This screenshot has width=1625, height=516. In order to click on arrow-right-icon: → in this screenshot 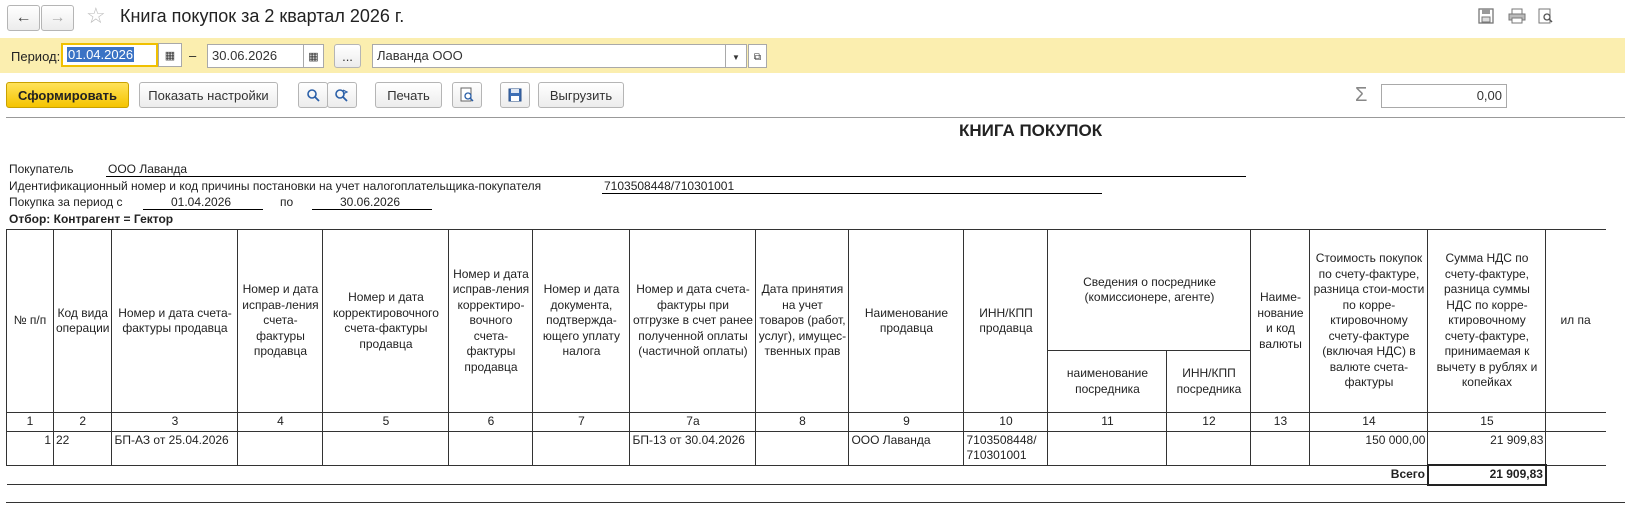, I will do `click(57, 17)`.